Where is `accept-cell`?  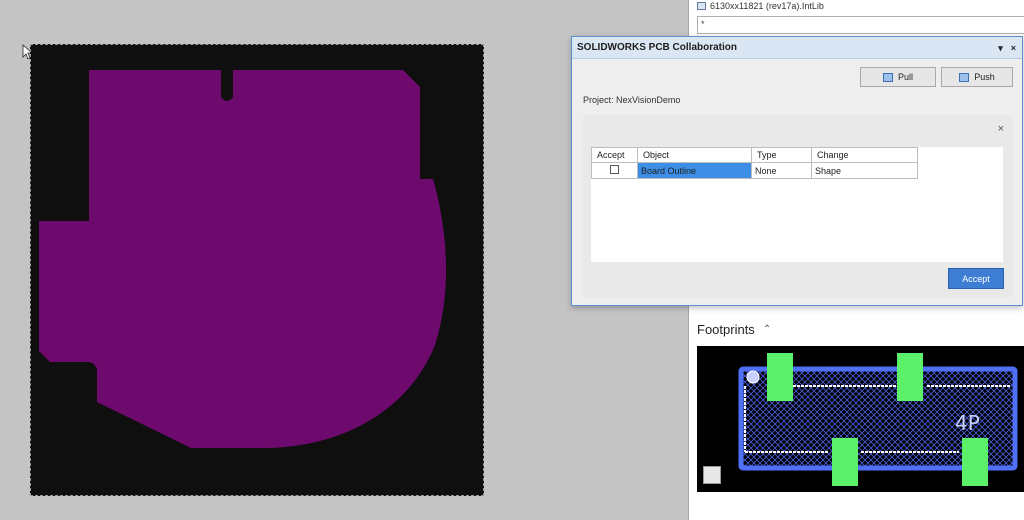
accept-cell is located at coordinates (614, 170).